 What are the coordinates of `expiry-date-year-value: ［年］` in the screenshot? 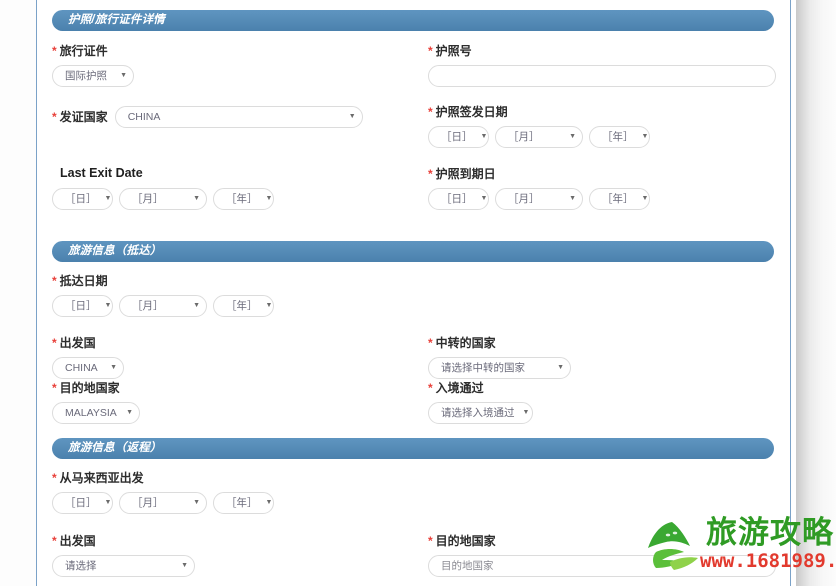 It's located at (618, 199).